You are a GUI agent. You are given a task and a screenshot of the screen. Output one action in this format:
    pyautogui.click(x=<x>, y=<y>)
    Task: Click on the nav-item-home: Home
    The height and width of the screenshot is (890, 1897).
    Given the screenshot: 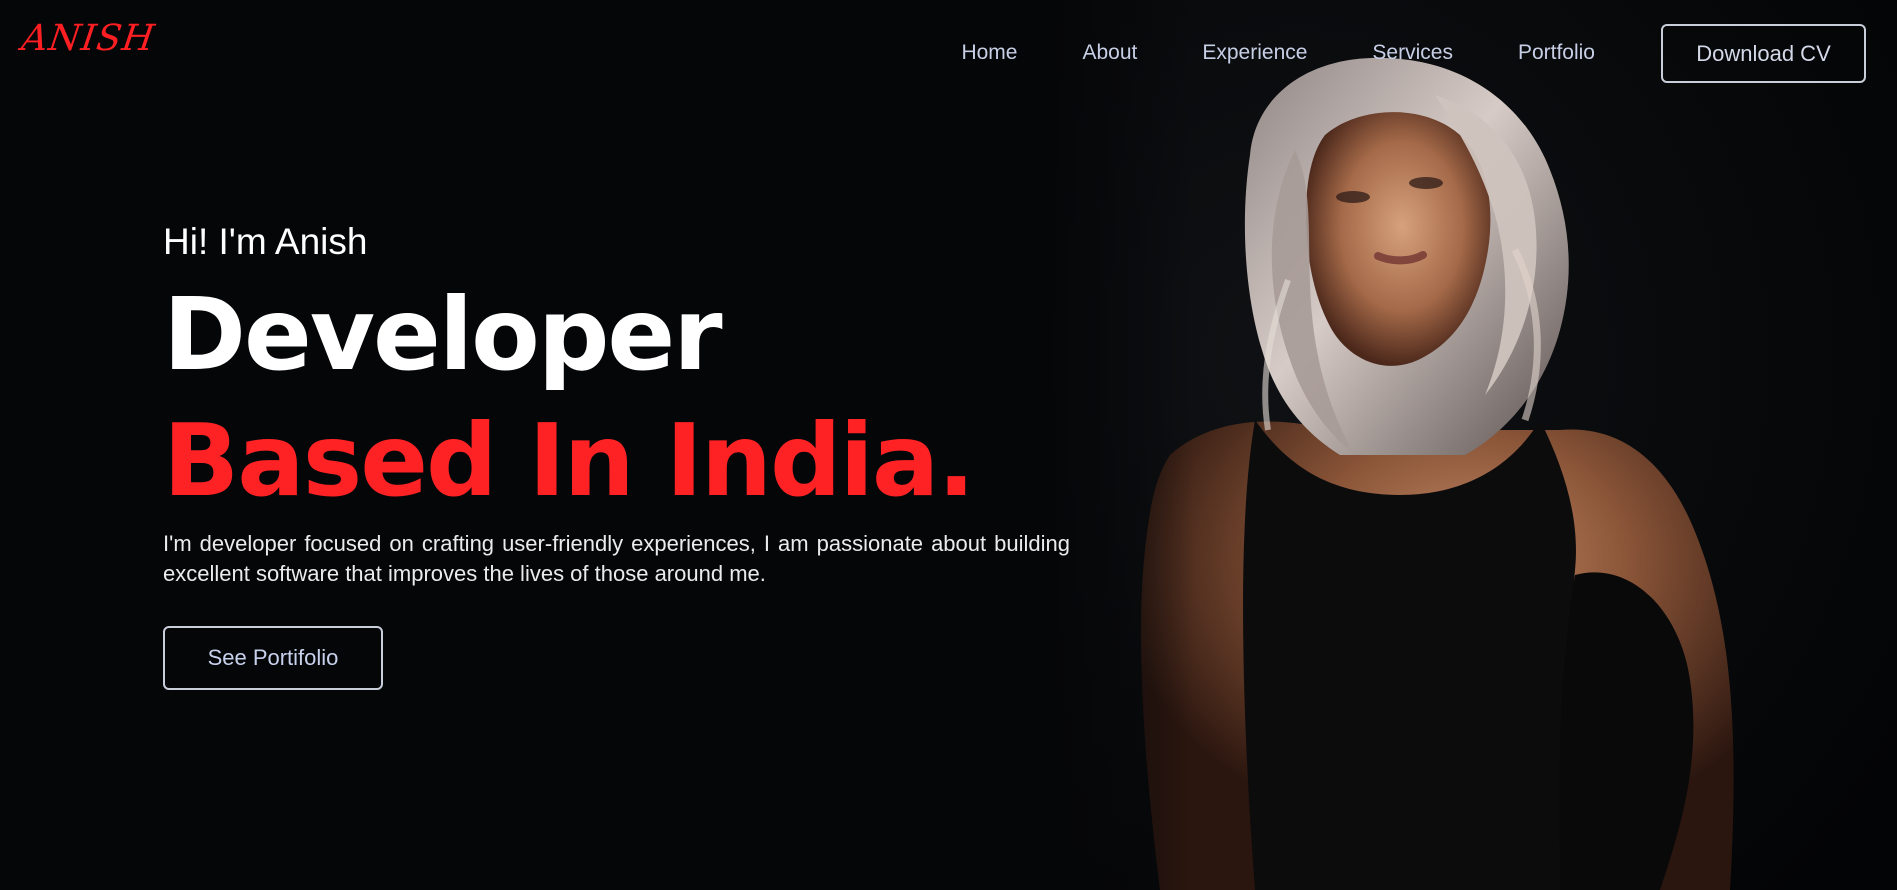 What is the action you would take?
    pyautogui.click(x=989, y=53)
    